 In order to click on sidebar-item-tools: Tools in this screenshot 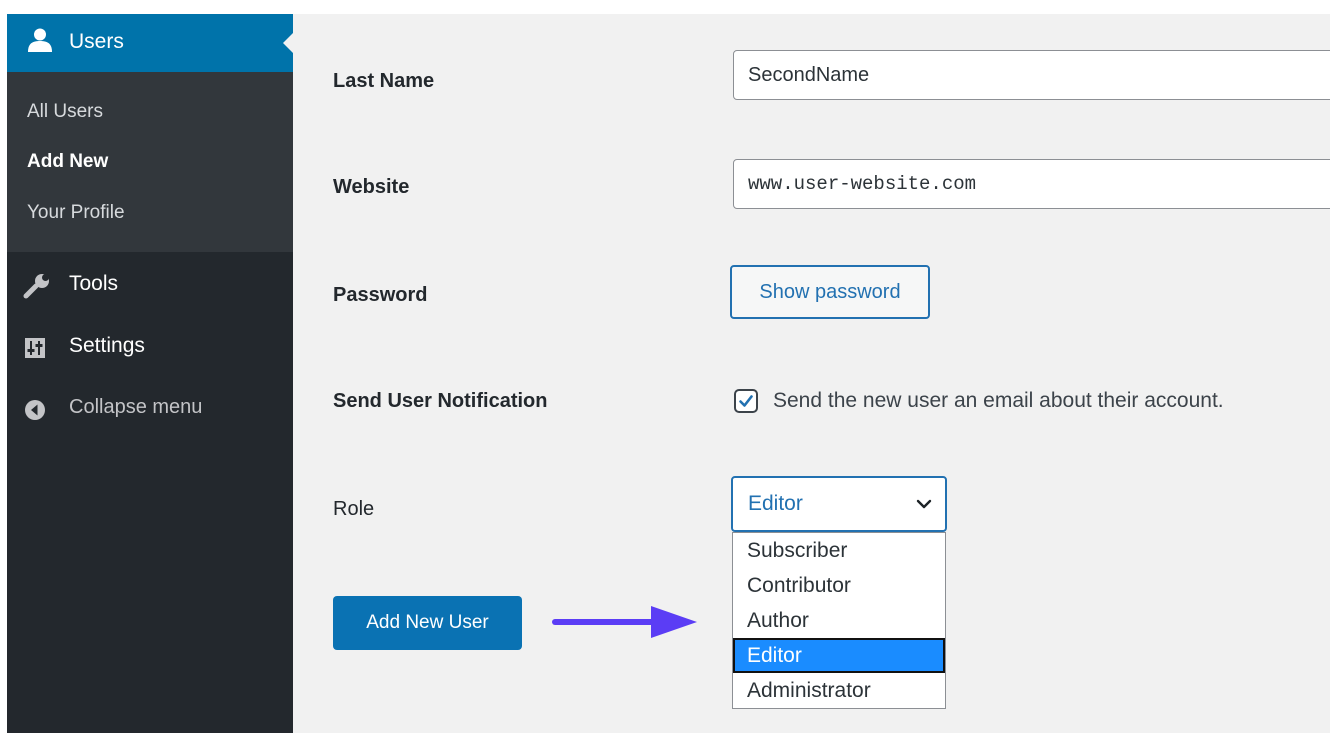, I will do `click(150, 285)`.